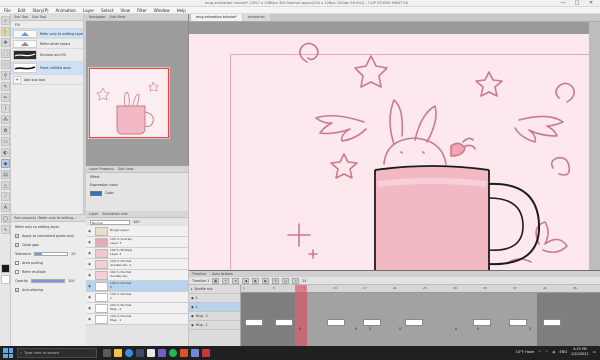 This screenshot has height=360, width=600. I want to click on windows-start-icon, so click(8, 353).